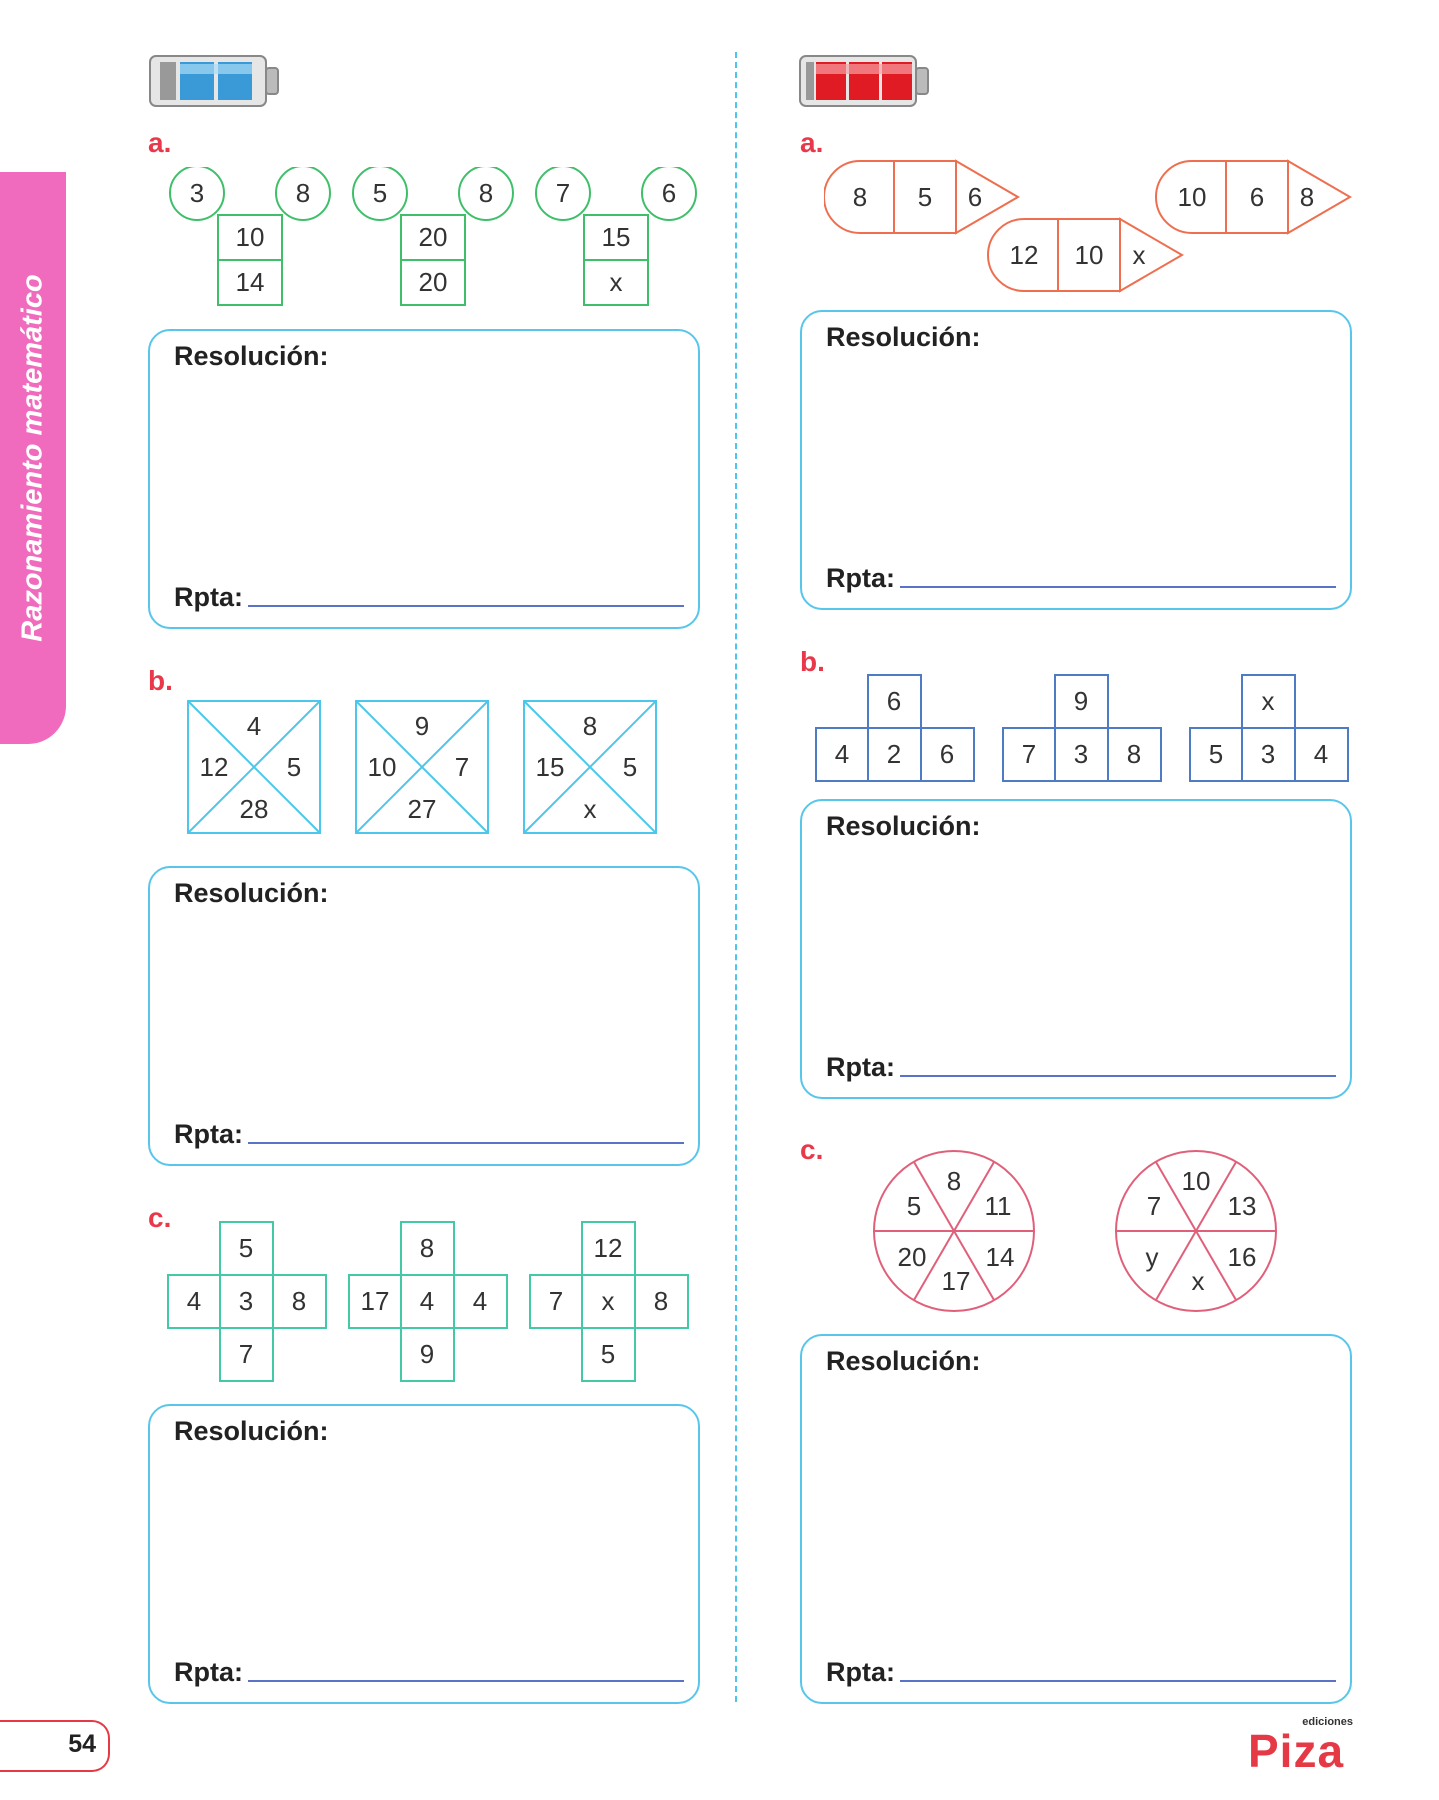  What do you see at coordinates (214, 81) in the screenshot?
I see `battery-blue-icon` at bounding box center [214, 81].